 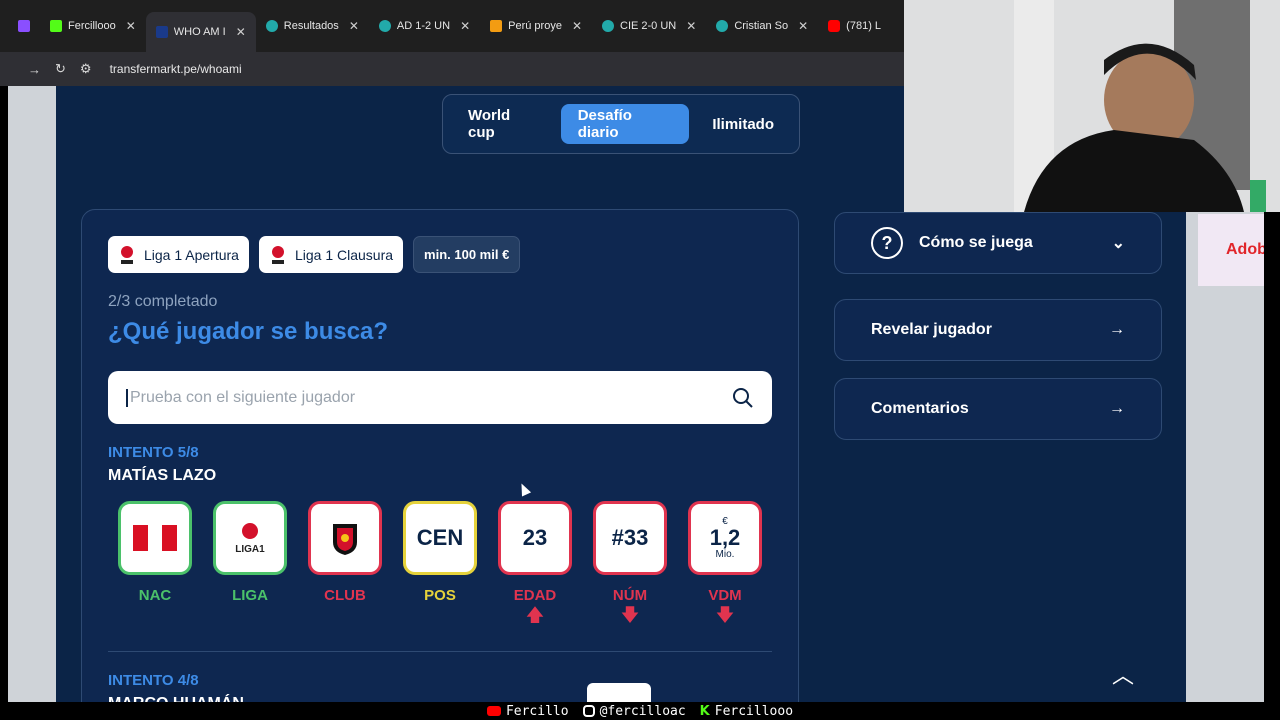 What do you see at coordinates (345, 595) in the screenshot?
I see `clue-label: CLUB` at bounding box center [345, 595].